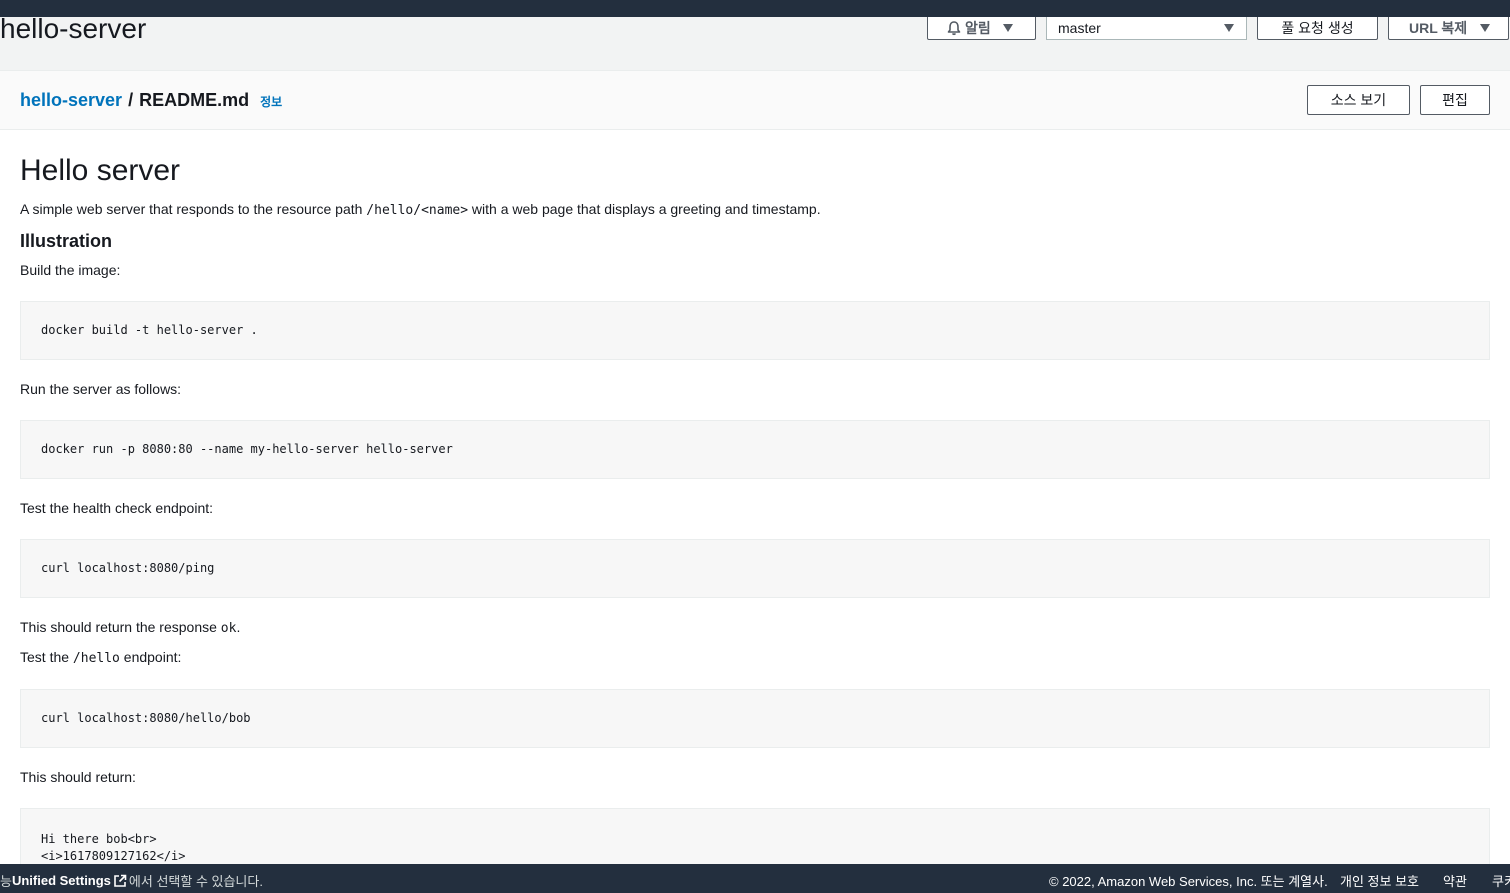 Image resolution: width=1510 pixels, height=893 pixels. Describe the element at coordinates (120, 627) in the screenshot. I see `ok-text: This should return the response` at that location.